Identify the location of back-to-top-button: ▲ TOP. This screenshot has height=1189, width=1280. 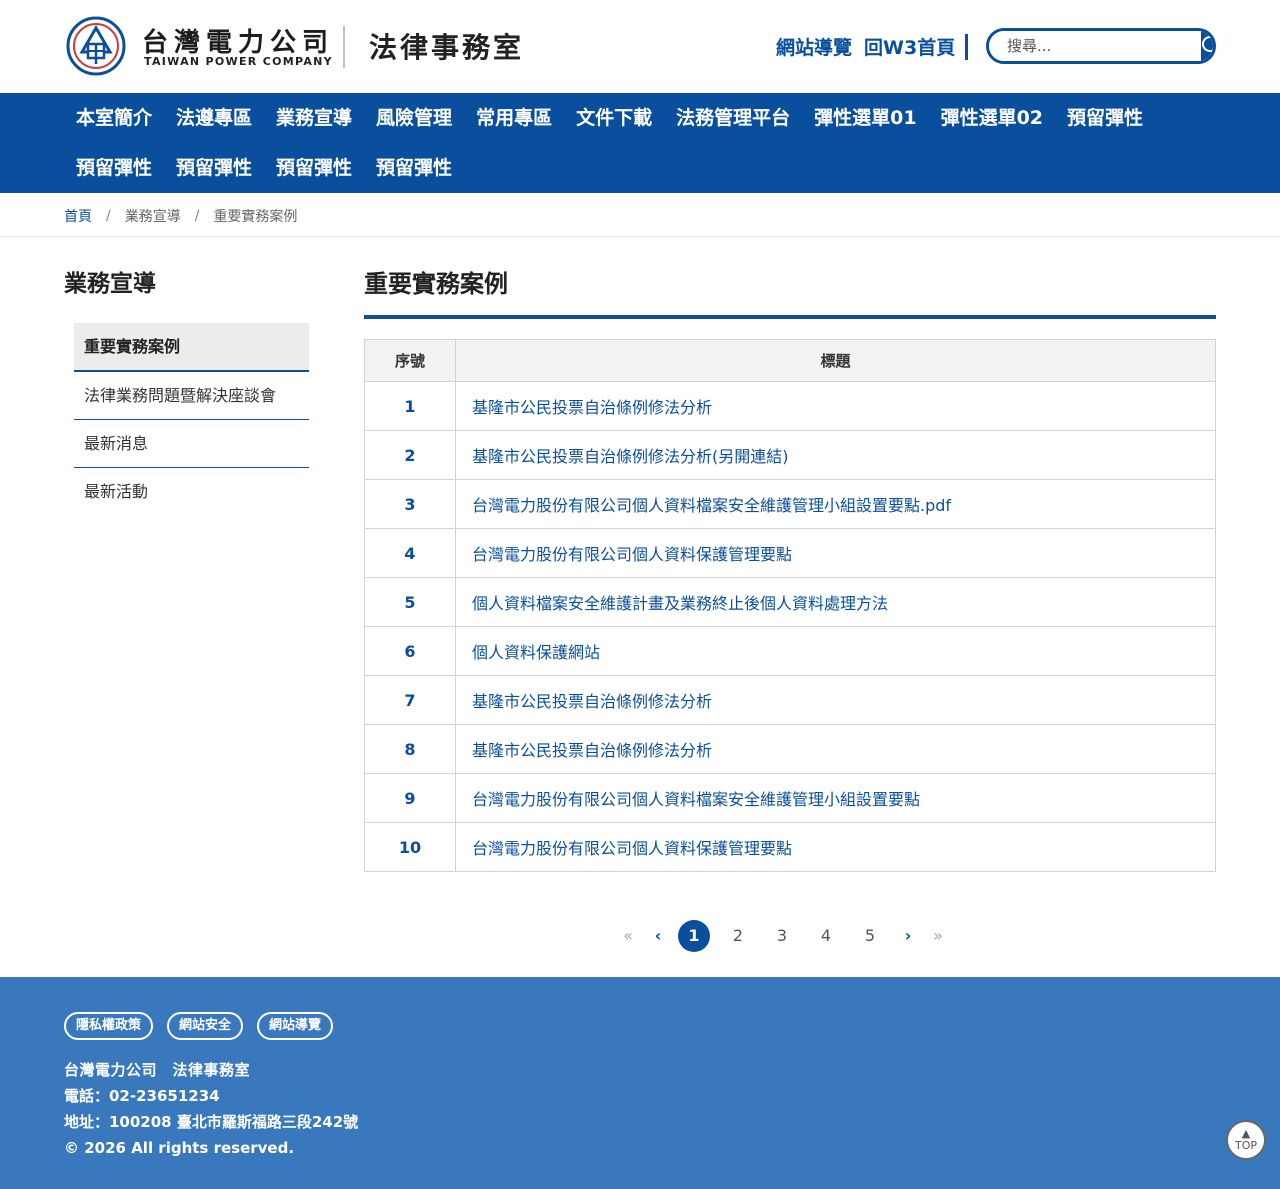
(1246, 1140).